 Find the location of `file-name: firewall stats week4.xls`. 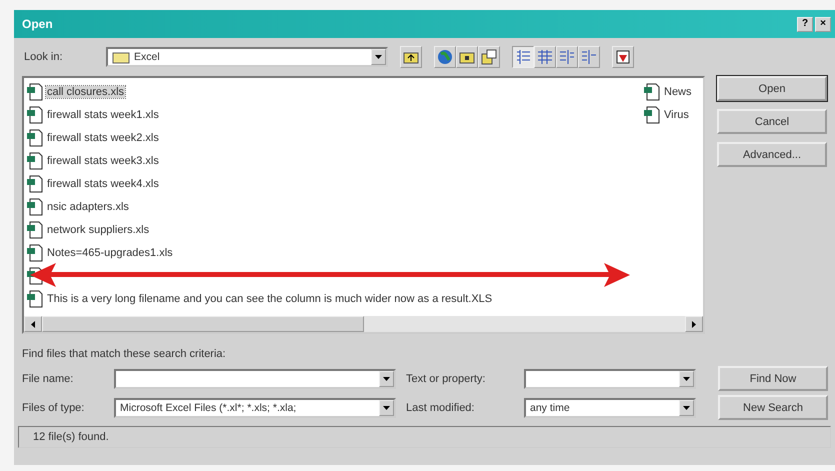

file-name: firewall stats week4.xls is located at coordinates (103, 184).